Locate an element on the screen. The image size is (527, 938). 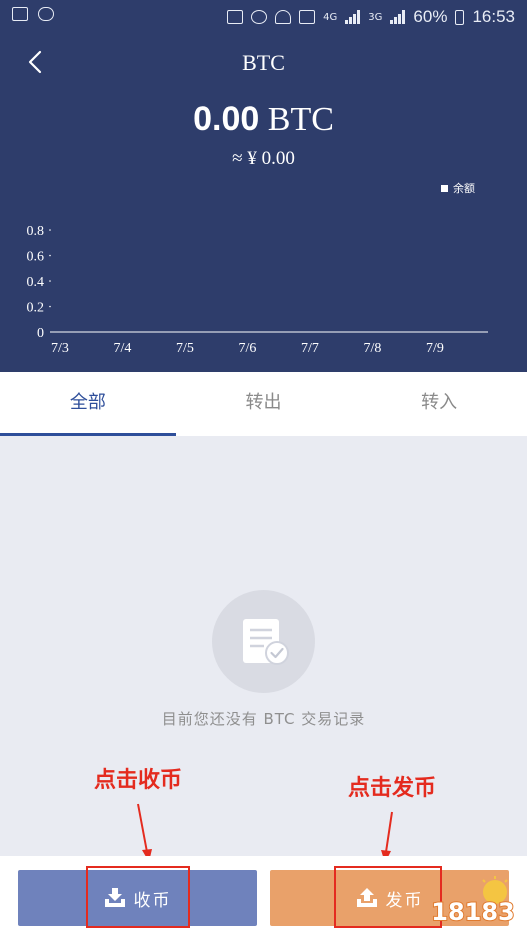
network-label-4g: 4G is located at coordinates (330, 17).